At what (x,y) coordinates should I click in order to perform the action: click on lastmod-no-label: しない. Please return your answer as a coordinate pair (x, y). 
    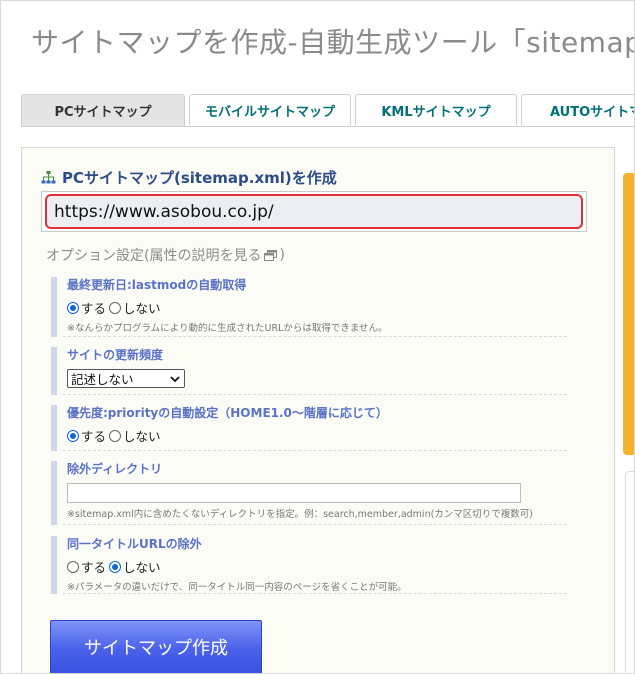
    Looking at the image, I should click on (142, 307).